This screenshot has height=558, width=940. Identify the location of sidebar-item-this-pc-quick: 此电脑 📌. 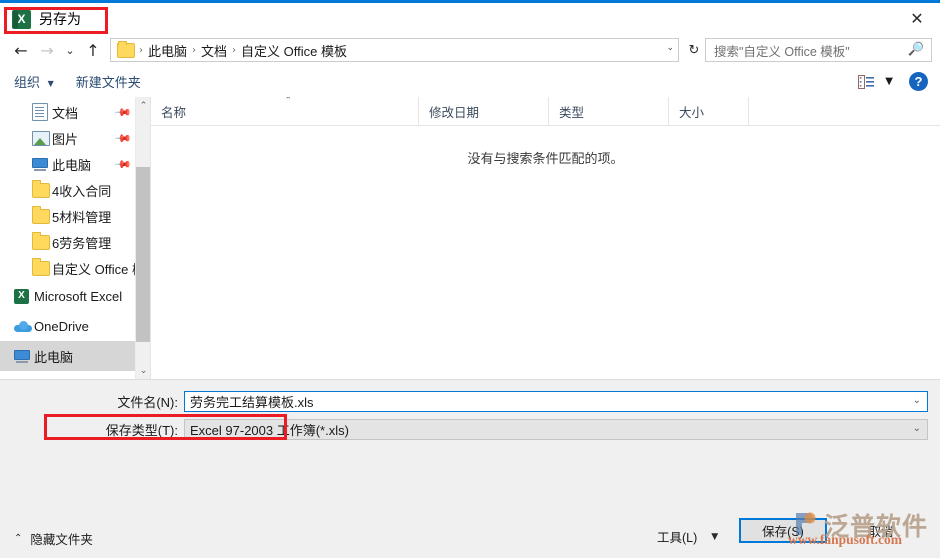
(68, 164).